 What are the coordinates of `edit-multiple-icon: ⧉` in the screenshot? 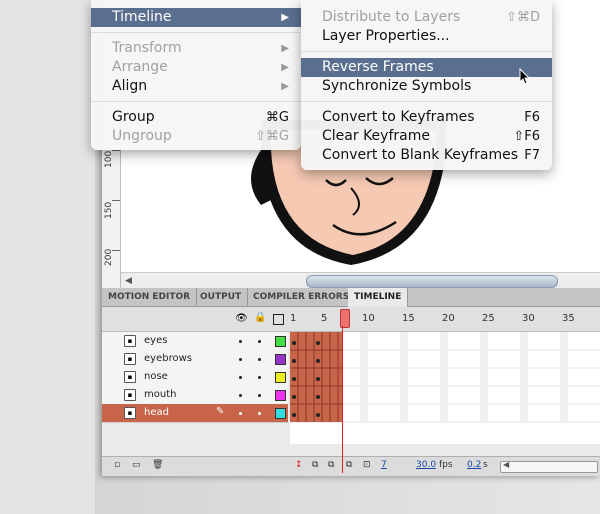 It's located at (349, 465).